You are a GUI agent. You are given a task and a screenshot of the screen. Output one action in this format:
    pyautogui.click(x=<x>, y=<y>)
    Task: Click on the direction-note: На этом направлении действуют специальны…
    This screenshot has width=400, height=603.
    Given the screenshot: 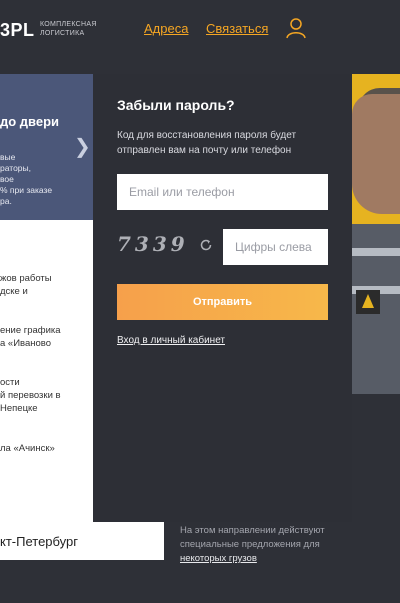 What is the action you would take?
    pyautogui.click(x=252, y=545)
    